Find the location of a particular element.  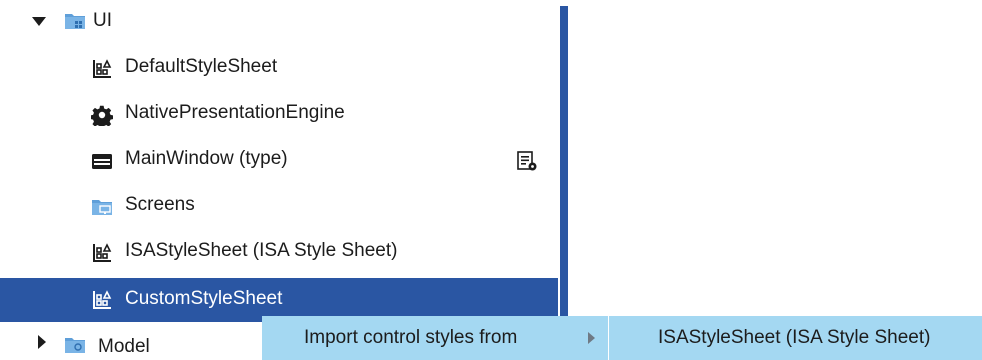

tree-node-label: Model is located at coordinates (124, 346).